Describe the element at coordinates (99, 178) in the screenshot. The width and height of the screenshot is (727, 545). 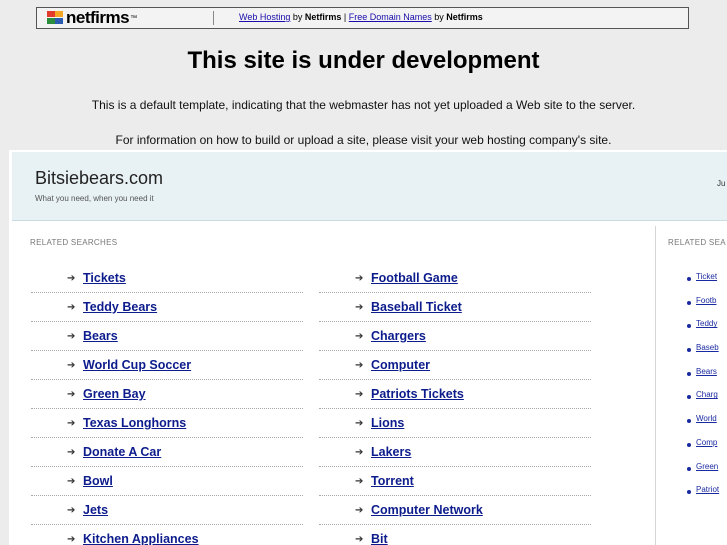
I see `site-title: Bitsiebears.com` at that location.